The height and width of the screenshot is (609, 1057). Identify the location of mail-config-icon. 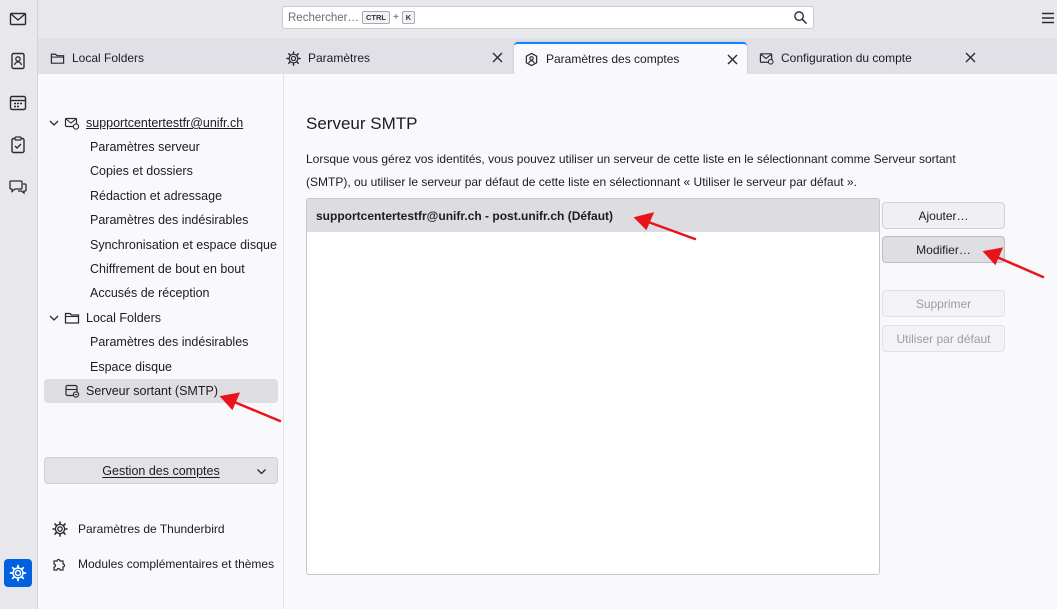
(766, 58).